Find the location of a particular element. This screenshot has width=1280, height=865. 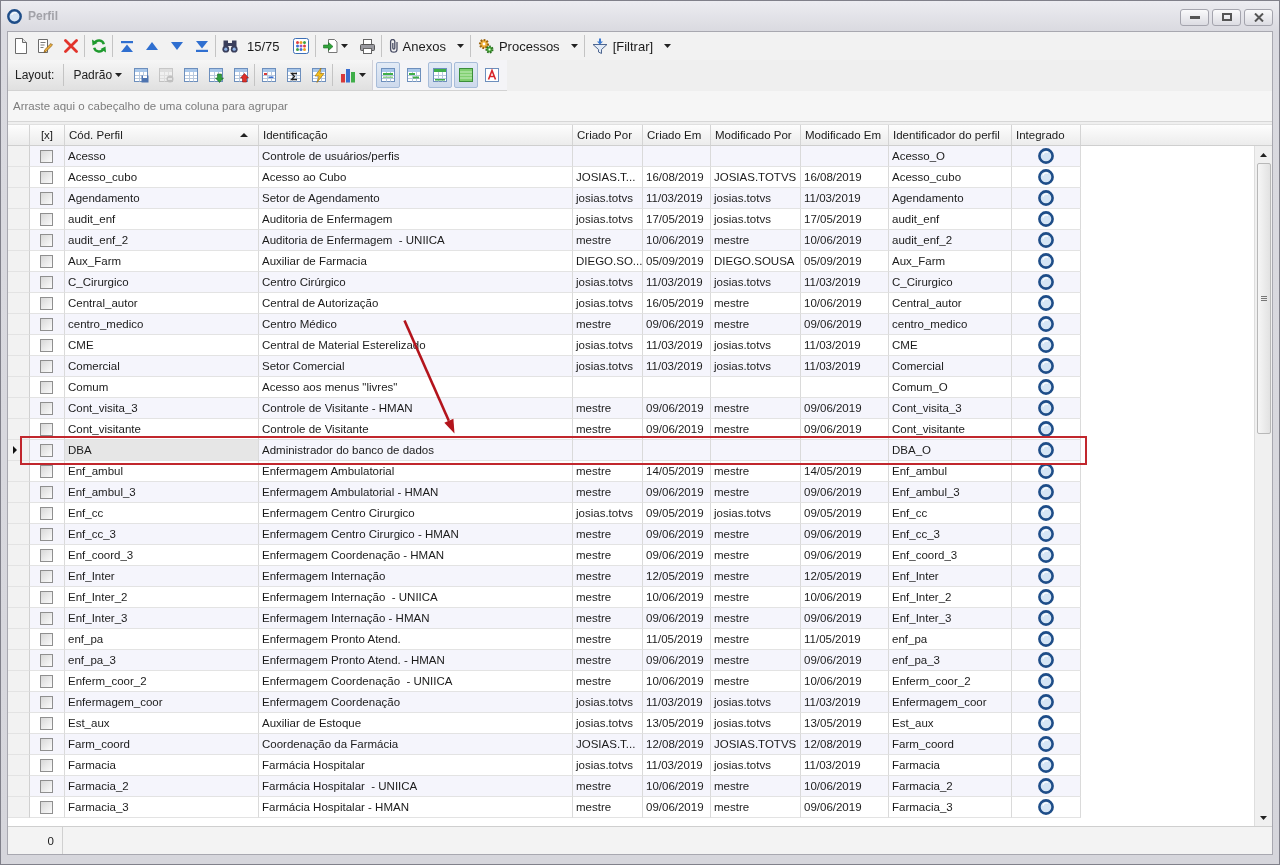

funnel-icon is located at coordinates (599, 46).